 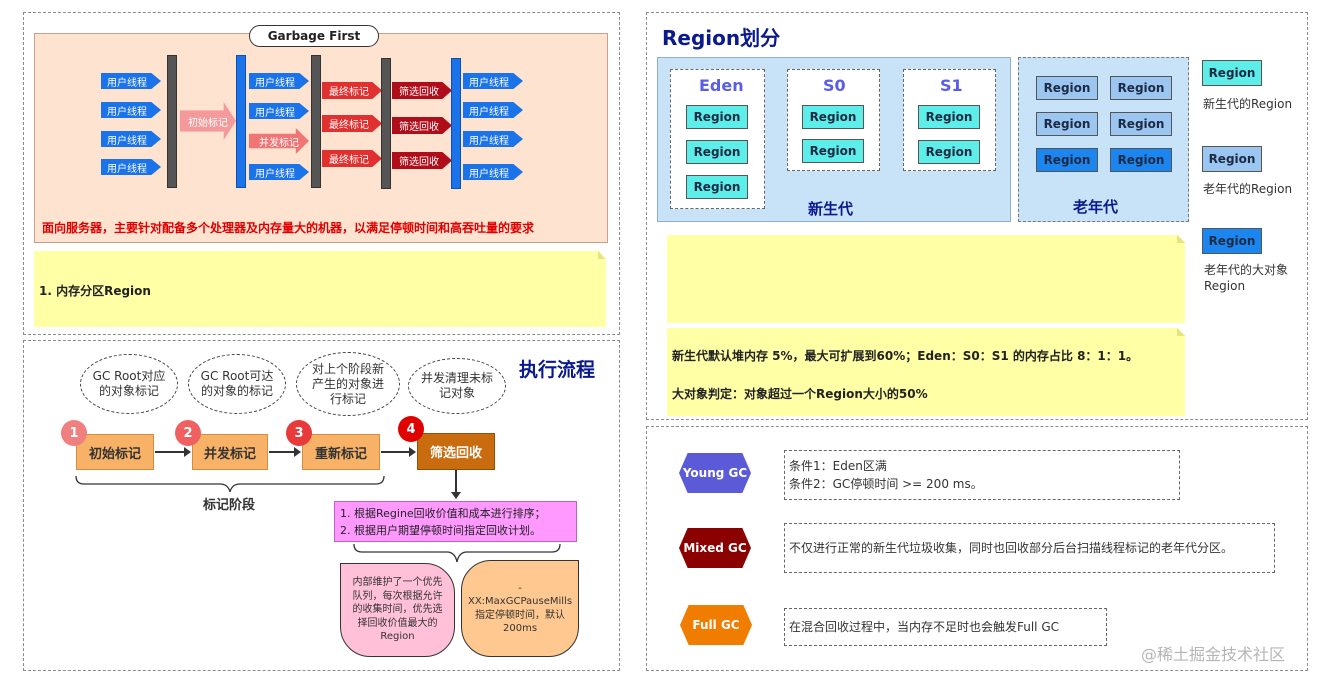 What do you see at coordinates (230, 452) in the screenshot?
I see `step-concurrent-mark: 并发标记` at bounding box center [230, 452].